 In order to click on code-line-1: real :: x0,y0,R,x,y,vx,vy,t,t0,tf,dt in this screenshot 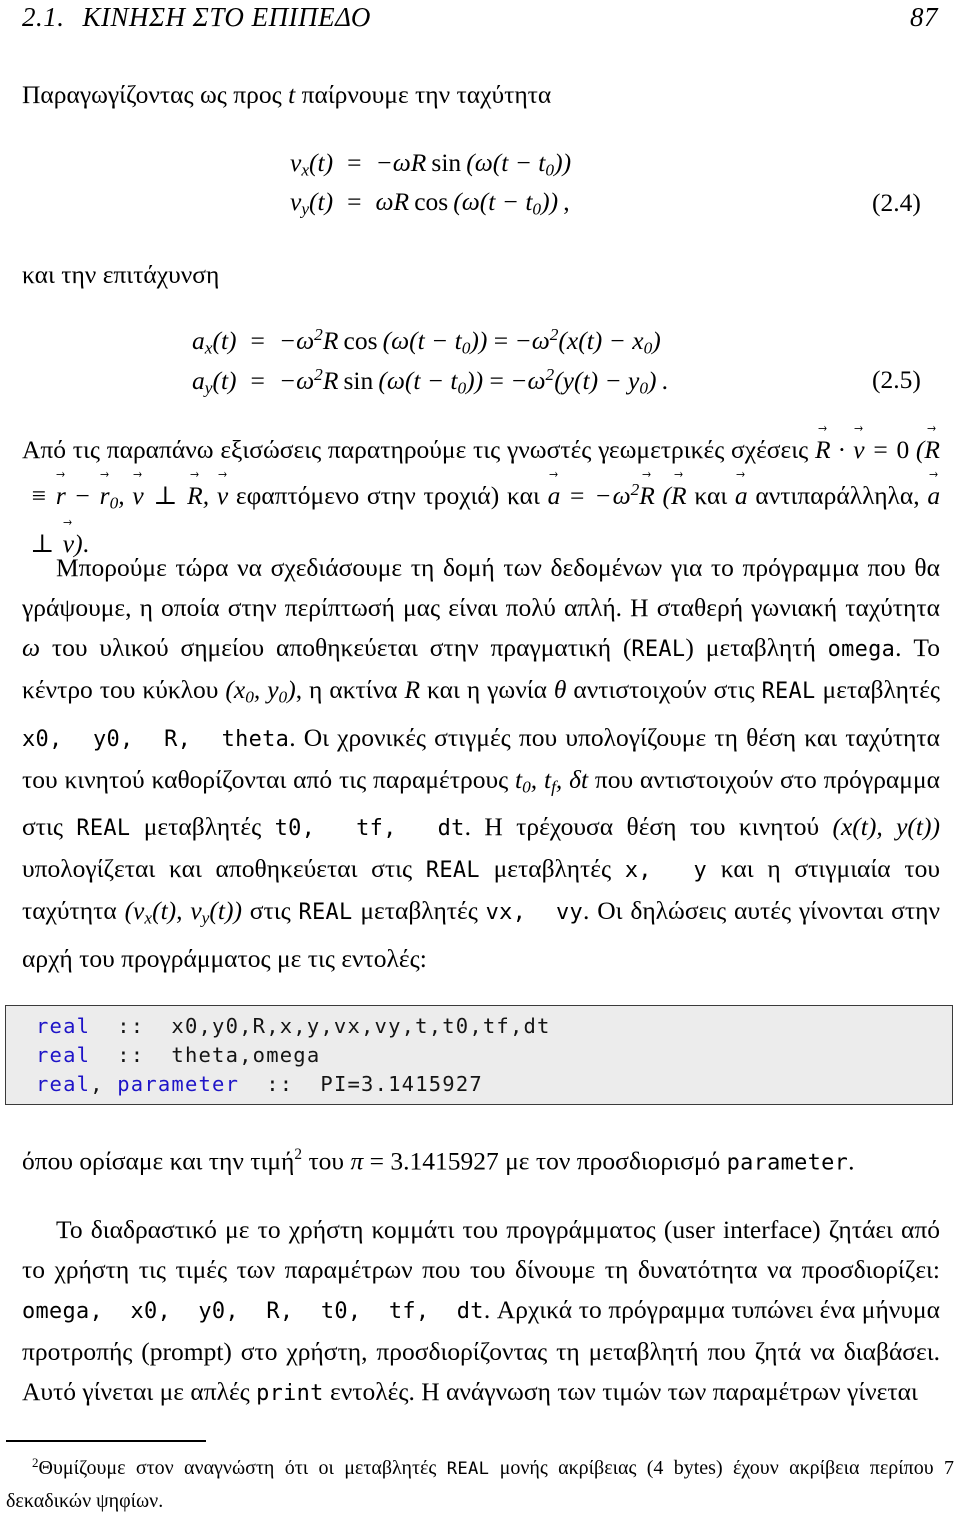, I will do `click(494, 1026)`.